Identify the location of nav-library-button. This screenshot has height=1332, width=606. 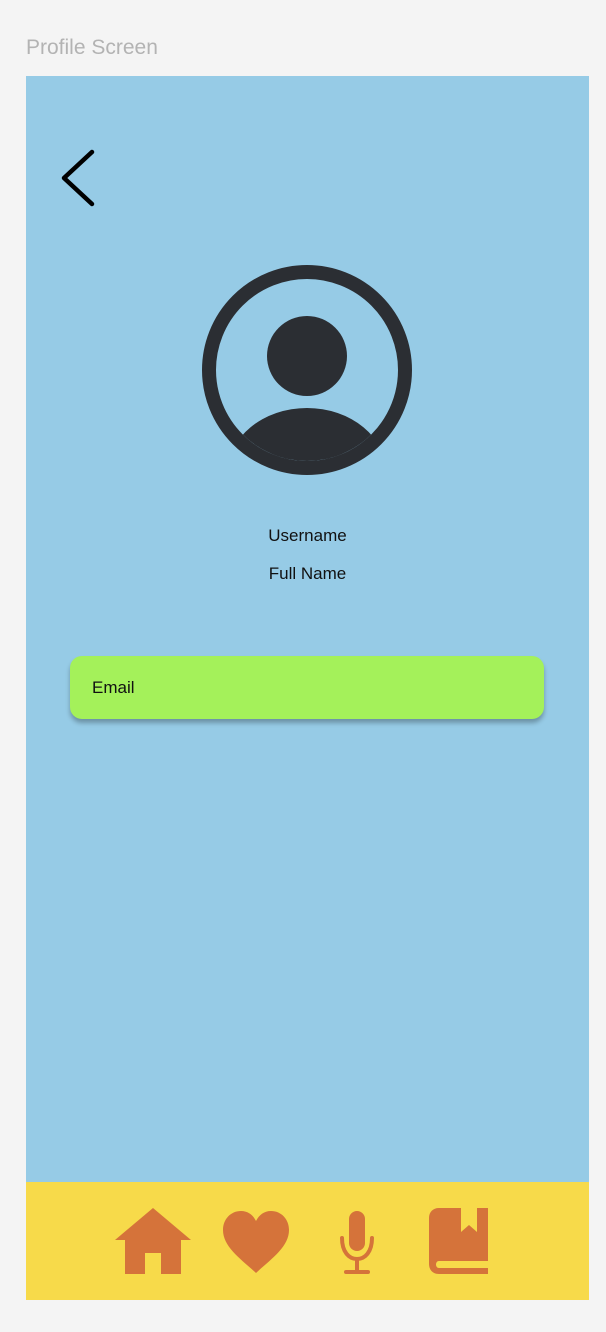
(459, 1241).